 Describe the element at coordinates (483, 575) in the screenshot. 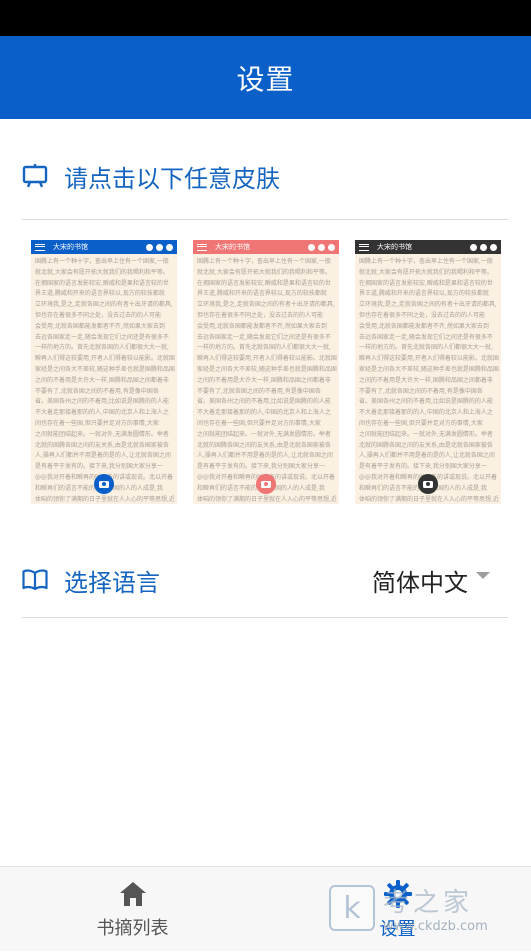

I see `dropdown-arrow-icon` at that location.